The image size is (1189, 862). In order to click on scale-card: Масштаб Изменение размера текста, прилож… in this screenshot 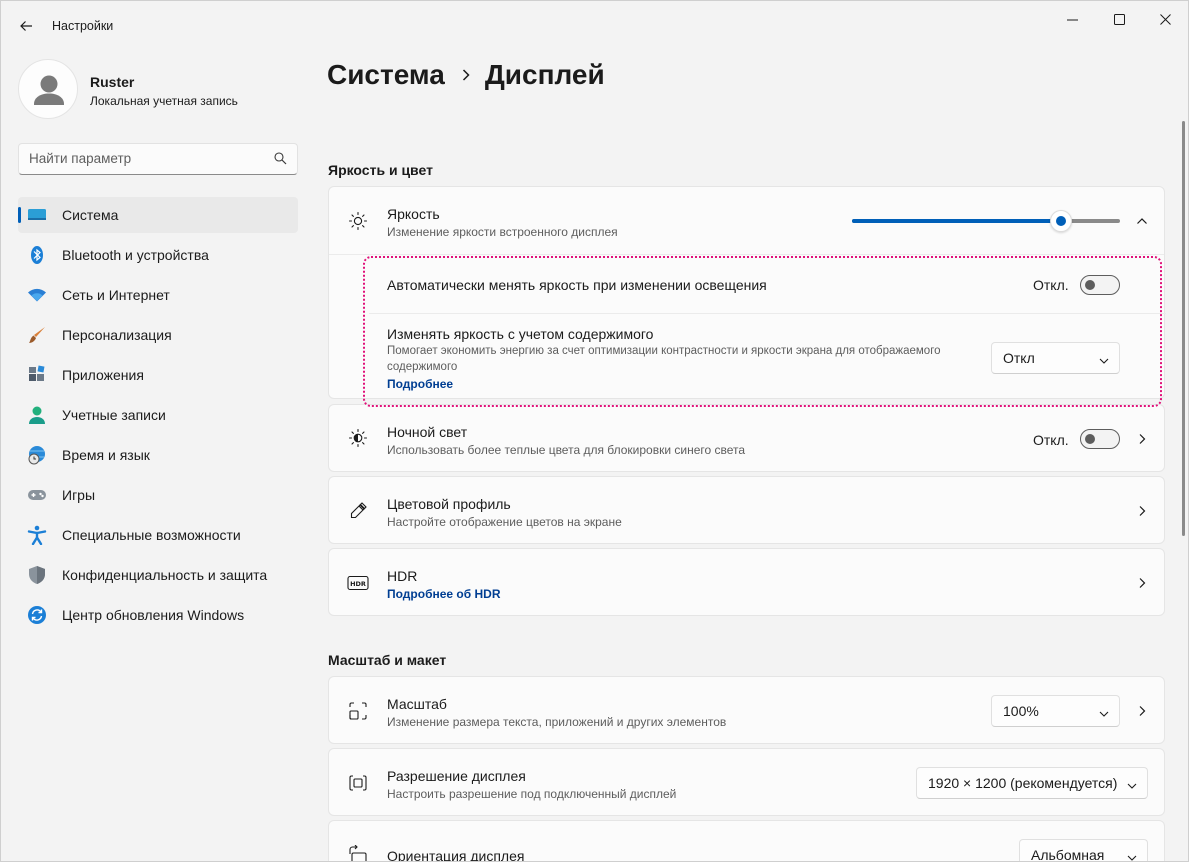, I will do `click(746, 710)`.